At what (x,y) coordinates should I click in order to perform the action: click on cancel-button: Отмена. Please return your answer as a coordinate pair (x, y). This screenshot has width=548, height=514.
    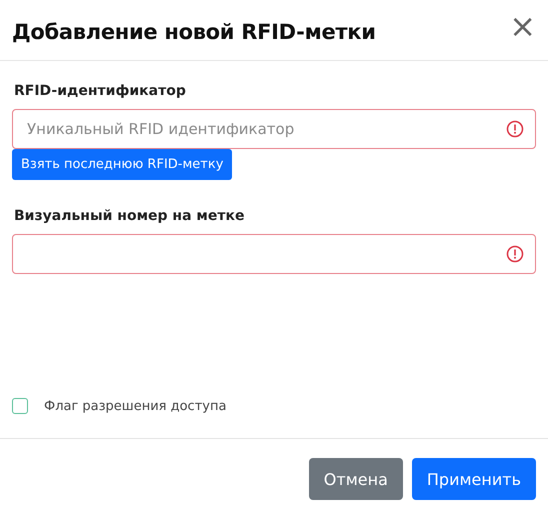
    Looking at the image, I should click on (355, 479).